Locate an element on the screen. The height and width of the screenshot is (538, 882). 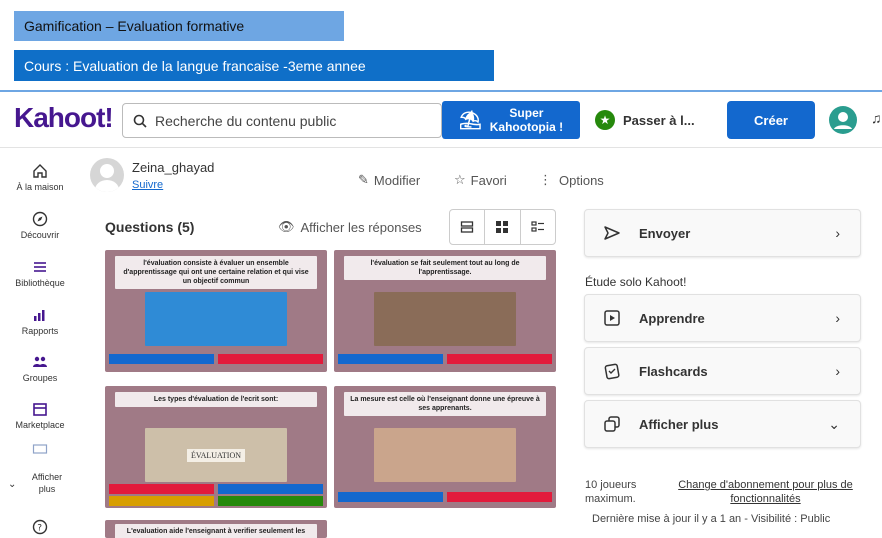
answer-green is located at coordinates (270, 501).